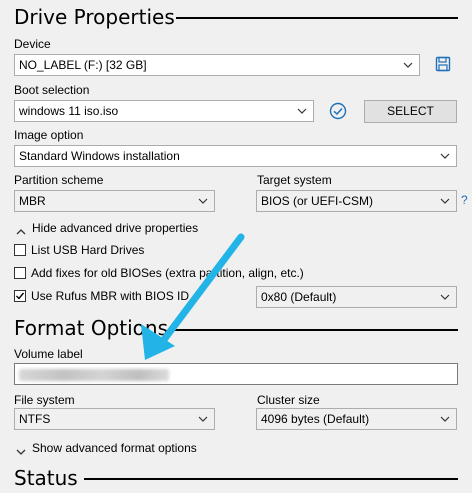 This screenshot has height=493, width=472. I want to click on bios-id-dropdown: 0x80 (Default), so click(356, 297).